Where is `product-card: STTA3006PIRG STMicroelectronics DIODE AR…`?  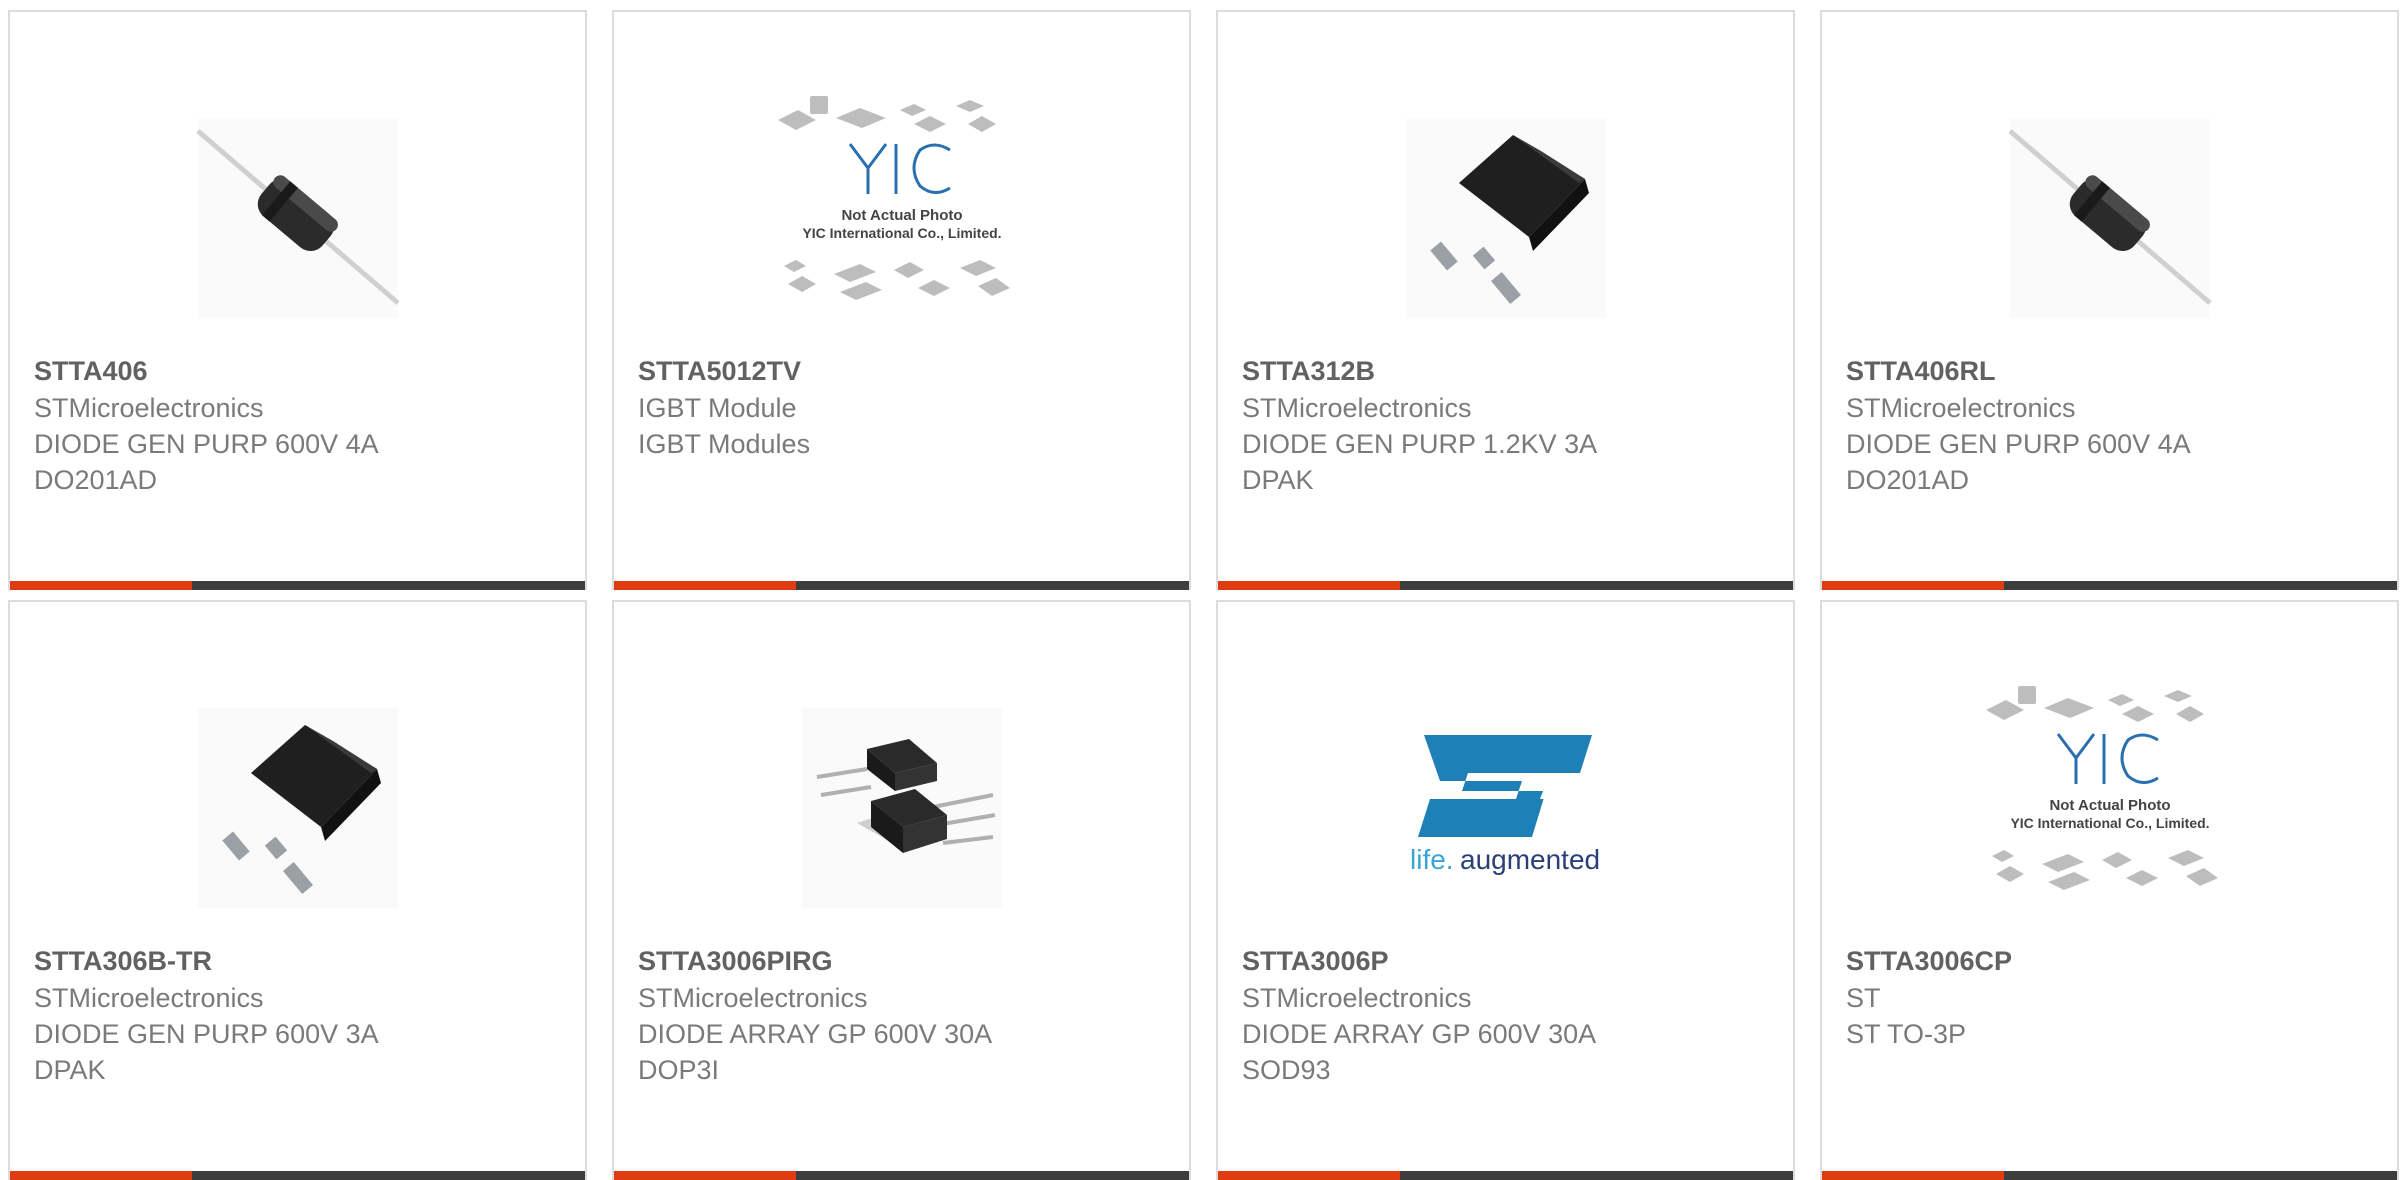 product-card: STTA3006PIRG STMicroelectronics DIODE AR… is located at coordinates (901, 890).